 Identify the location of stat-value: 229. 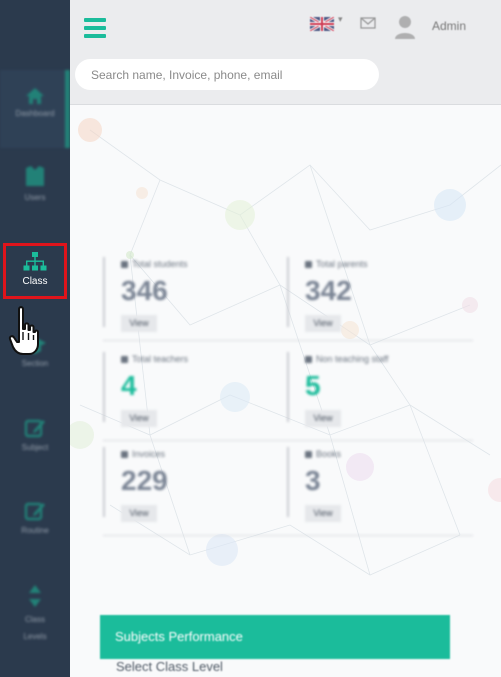
(144, 480).